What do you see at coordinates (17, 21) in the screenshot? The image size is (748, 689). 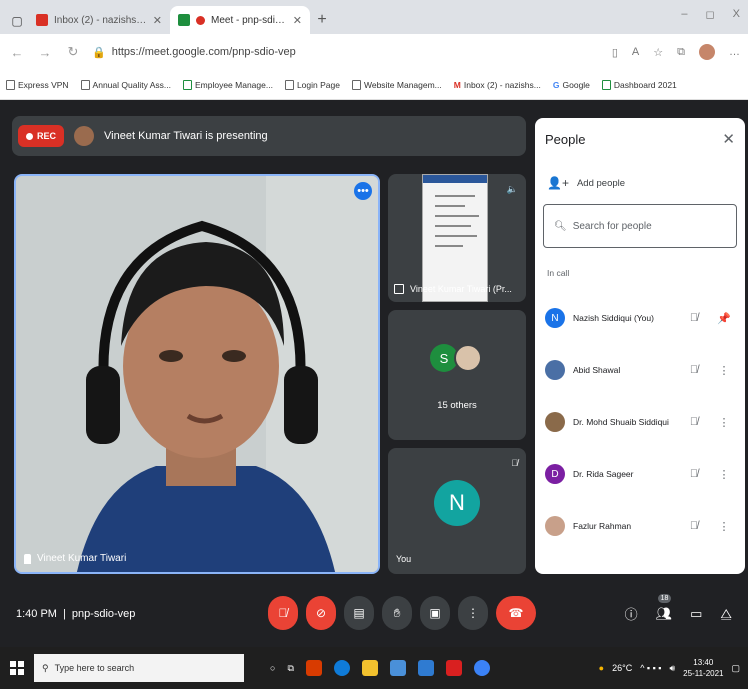 I see `tab-actions-icon: ▢` at bounding box center [17, 21].